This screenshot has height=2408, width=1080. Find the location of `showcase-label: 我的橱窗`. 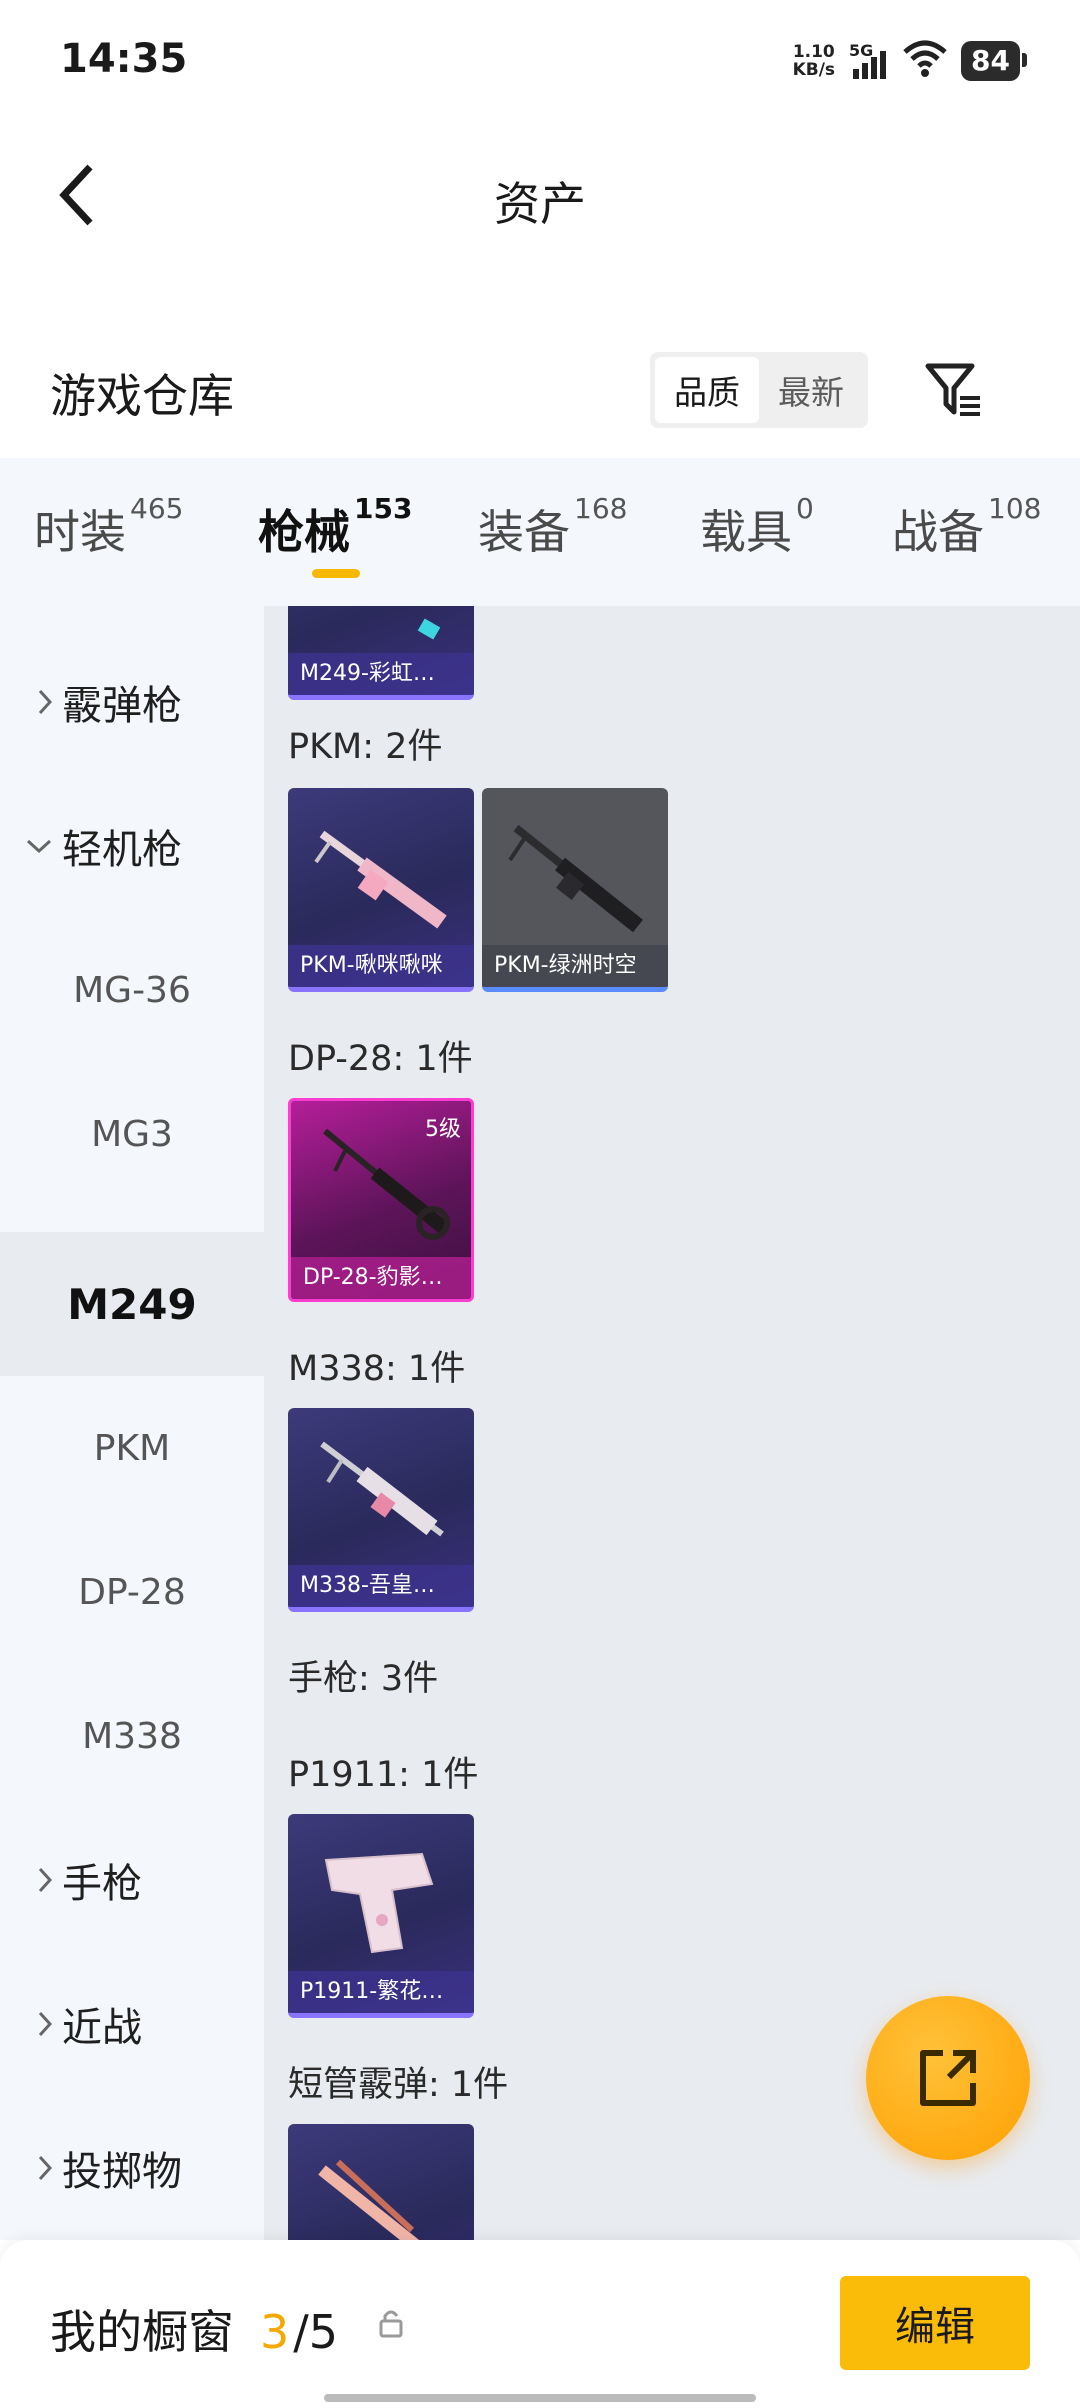

showcase-label: 我的橱窗 is located at coordinates (142, 2332).